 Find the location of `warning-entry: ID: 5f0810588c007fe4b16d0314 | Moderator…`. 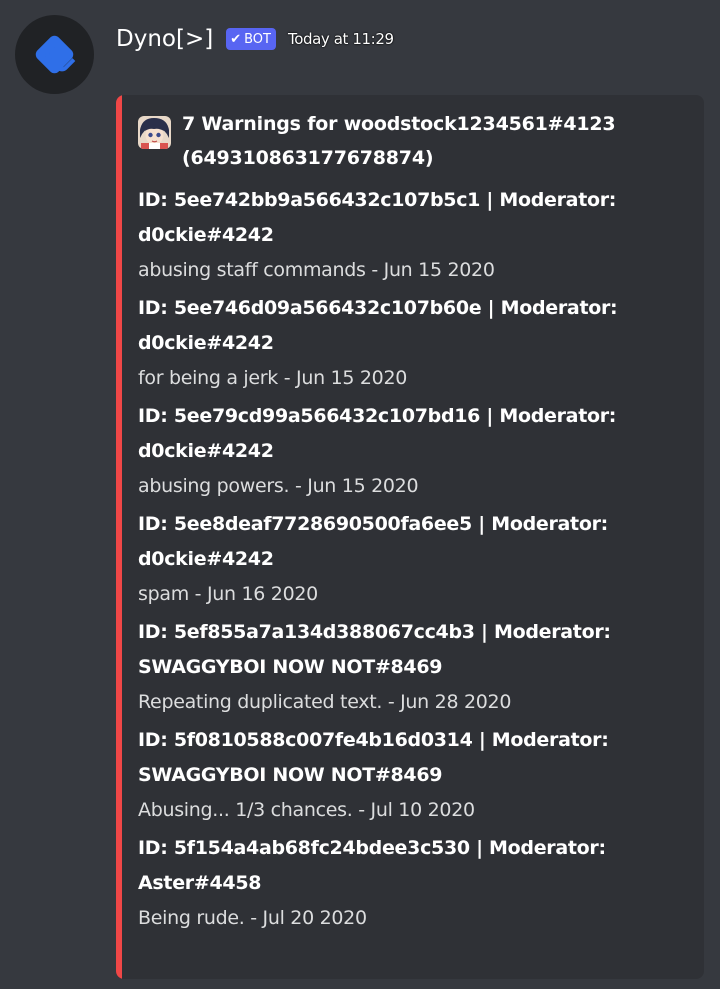

warning-entry: ID: 5f0810588c007fe4b16d0314 | Moderator… is located at coordinates (412, 775).